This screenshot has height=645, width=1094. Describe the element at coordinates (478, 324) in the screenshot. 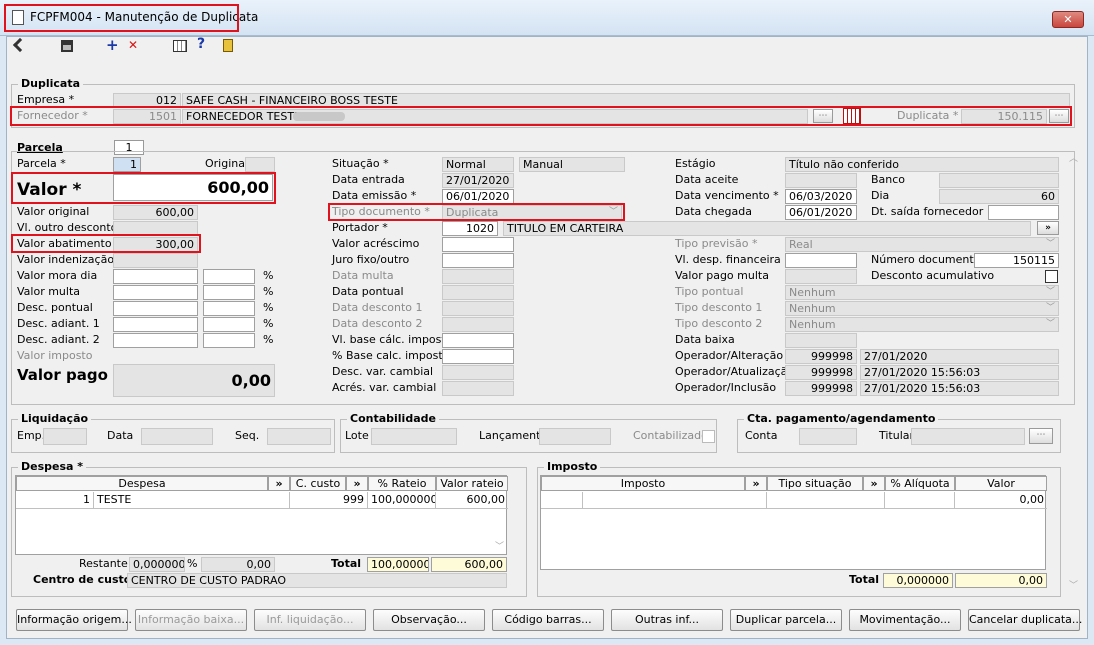

I see `desc2-field` at that location.